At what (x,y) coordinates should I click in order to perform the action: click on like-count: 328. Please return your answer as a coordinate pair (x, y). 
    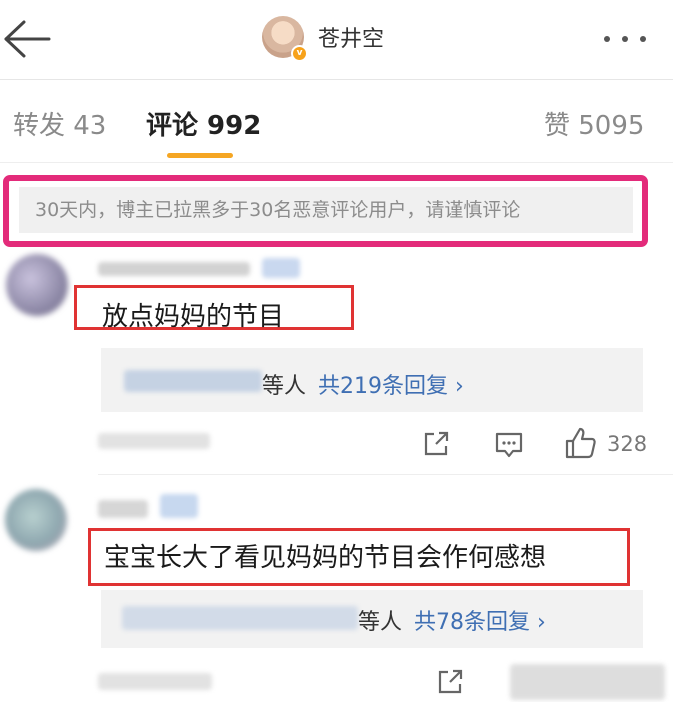
    Looking at the image, I should click on (627, 444).